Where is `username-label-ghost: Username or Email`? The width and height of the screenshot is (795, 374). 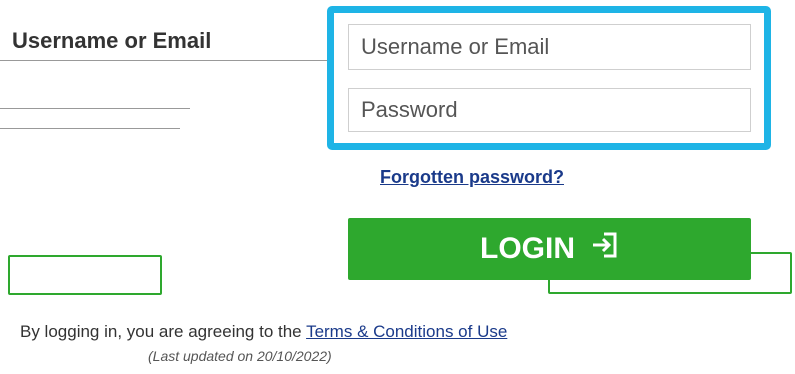 username-label-ghost: Username or Email is located at coordinates (112, 40).